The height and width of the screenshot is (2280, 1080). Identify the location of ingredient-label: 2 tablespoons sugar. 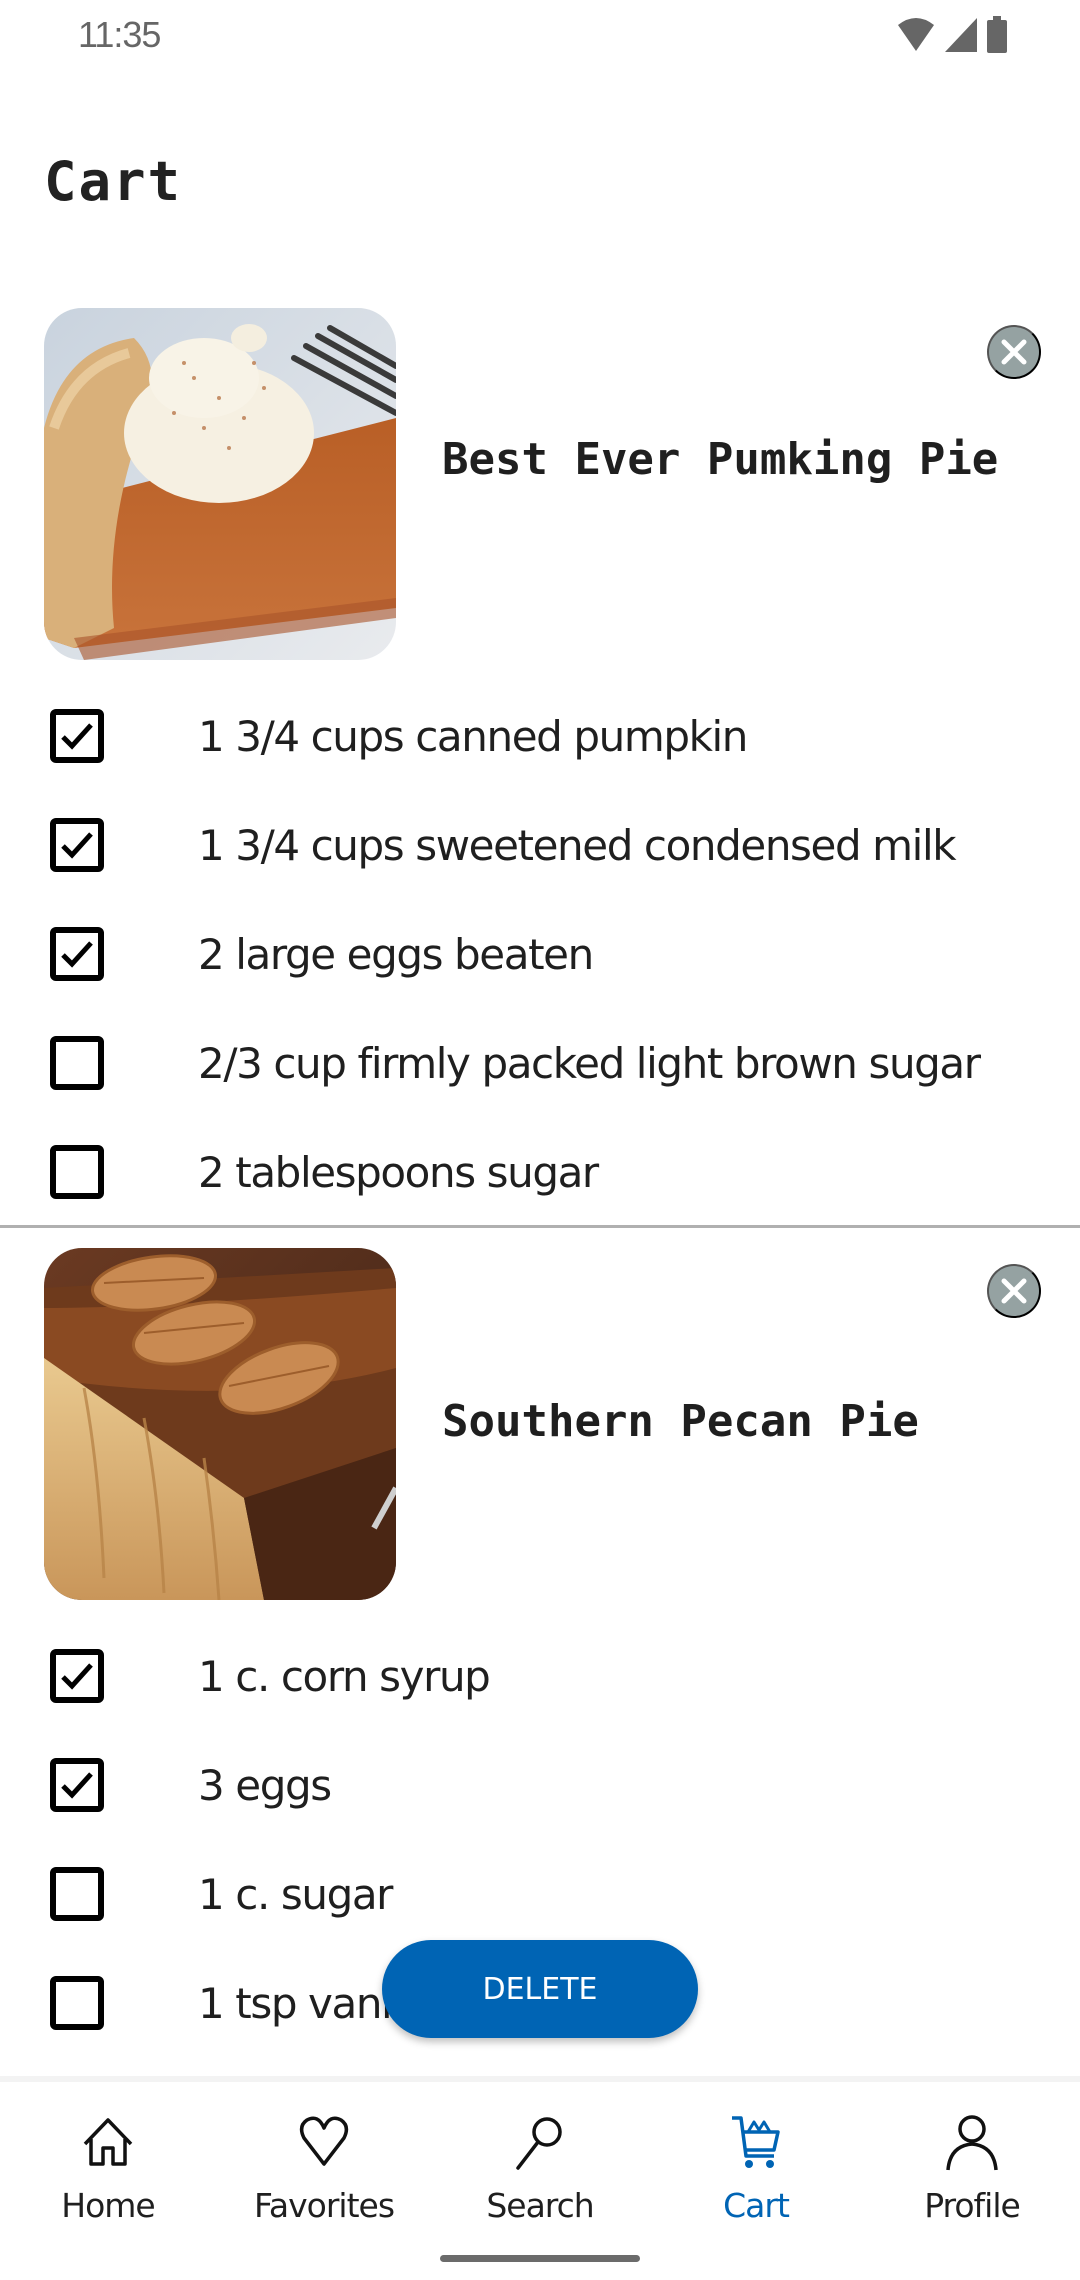
(398, 1172).